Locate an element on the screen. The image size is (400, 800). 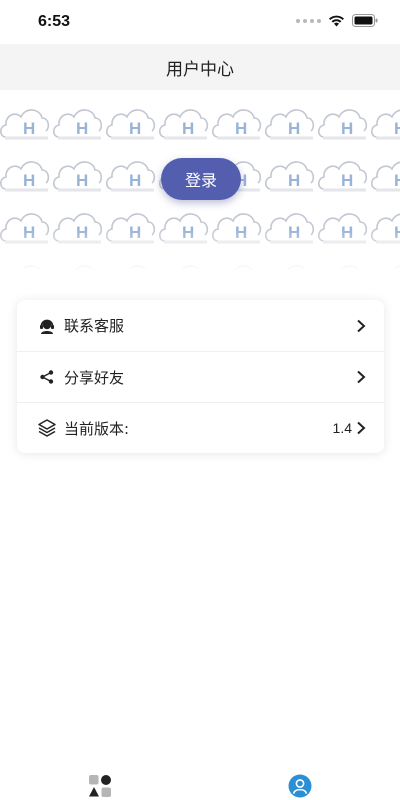
tab-home is located at coordinates (100, 786).